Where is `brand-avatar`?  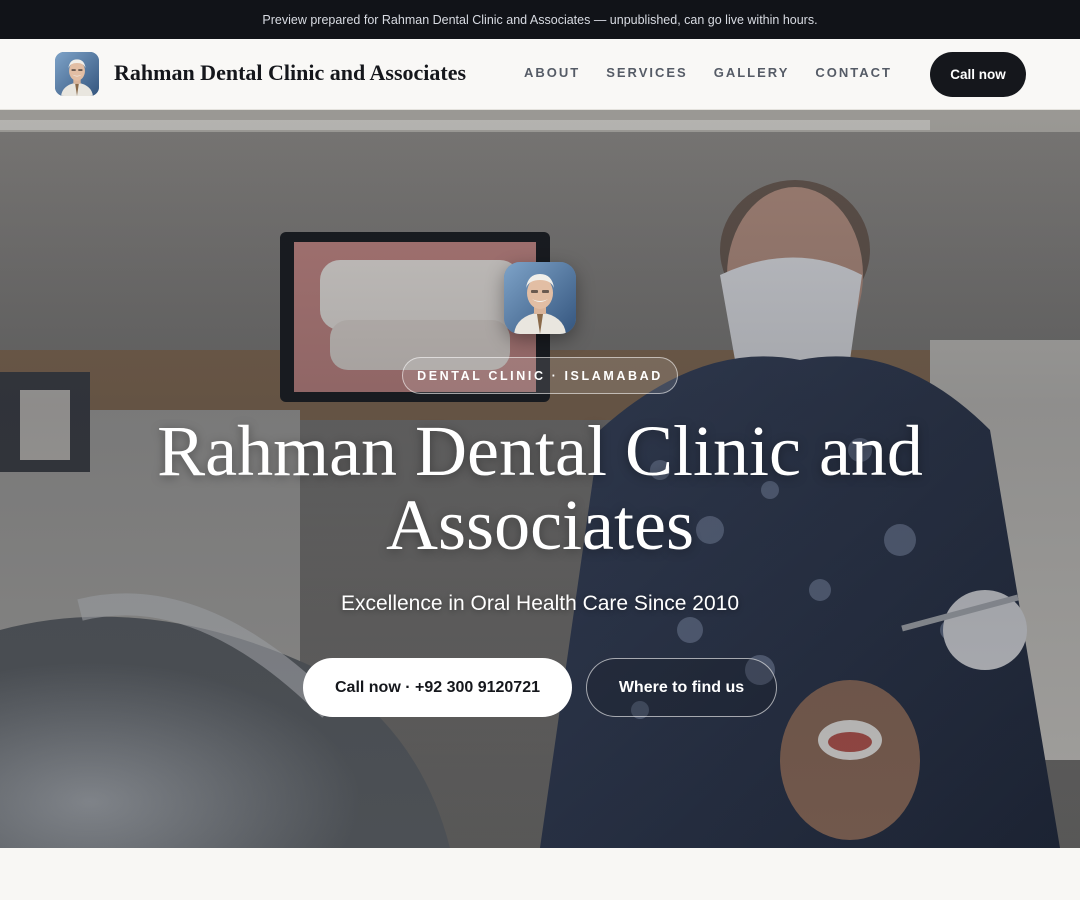
brand-avatar is located at coordinates (77, 74).